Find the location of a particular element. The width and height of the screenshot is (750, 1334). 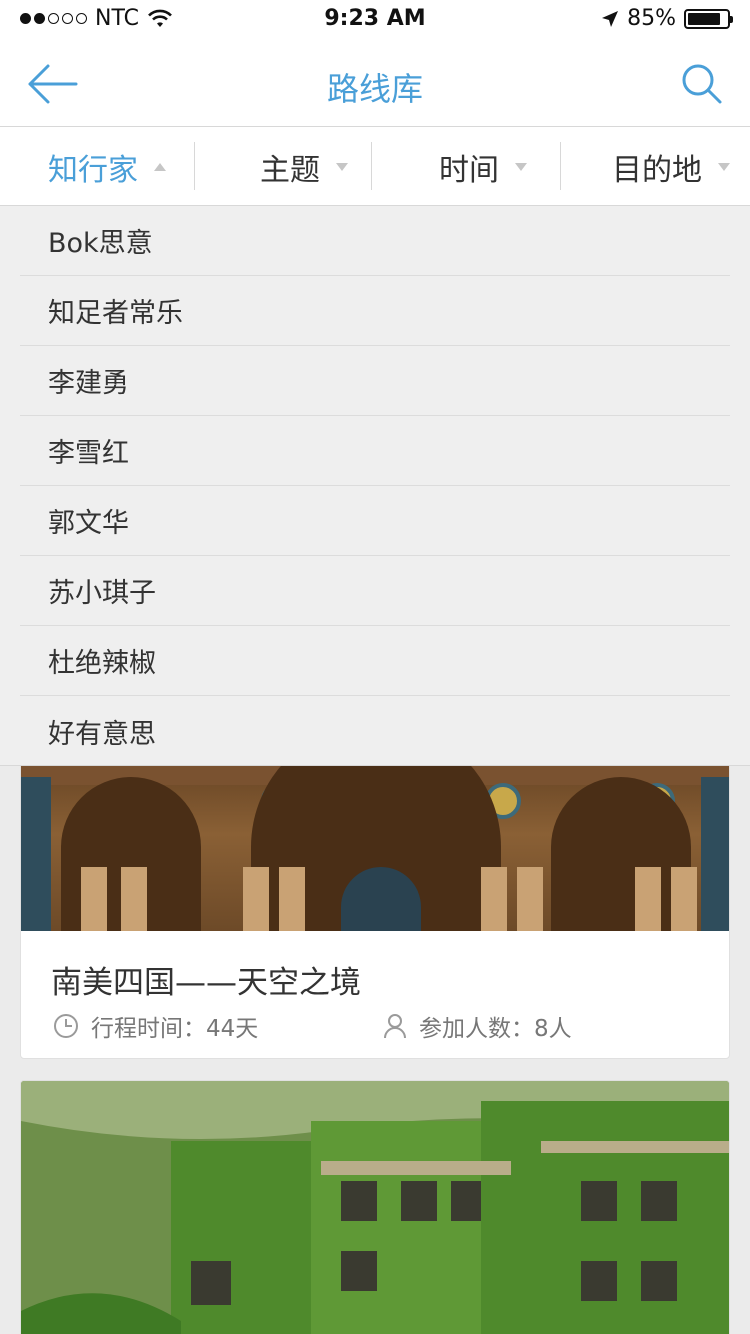

dropdown-option: 郭文华 is located at coordinates (375, 521).